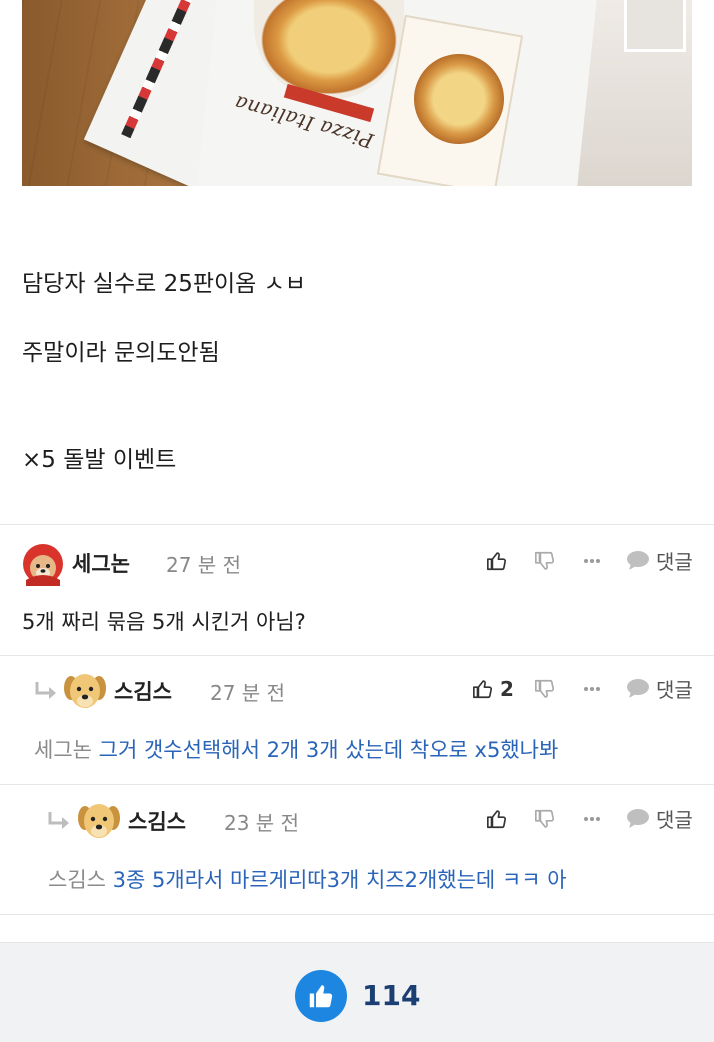 This screenshot has height=1042, width=714. Describe the element at coordinates (63, 750) in the screenshot. I see `mention-tag: 세그논` at that location.